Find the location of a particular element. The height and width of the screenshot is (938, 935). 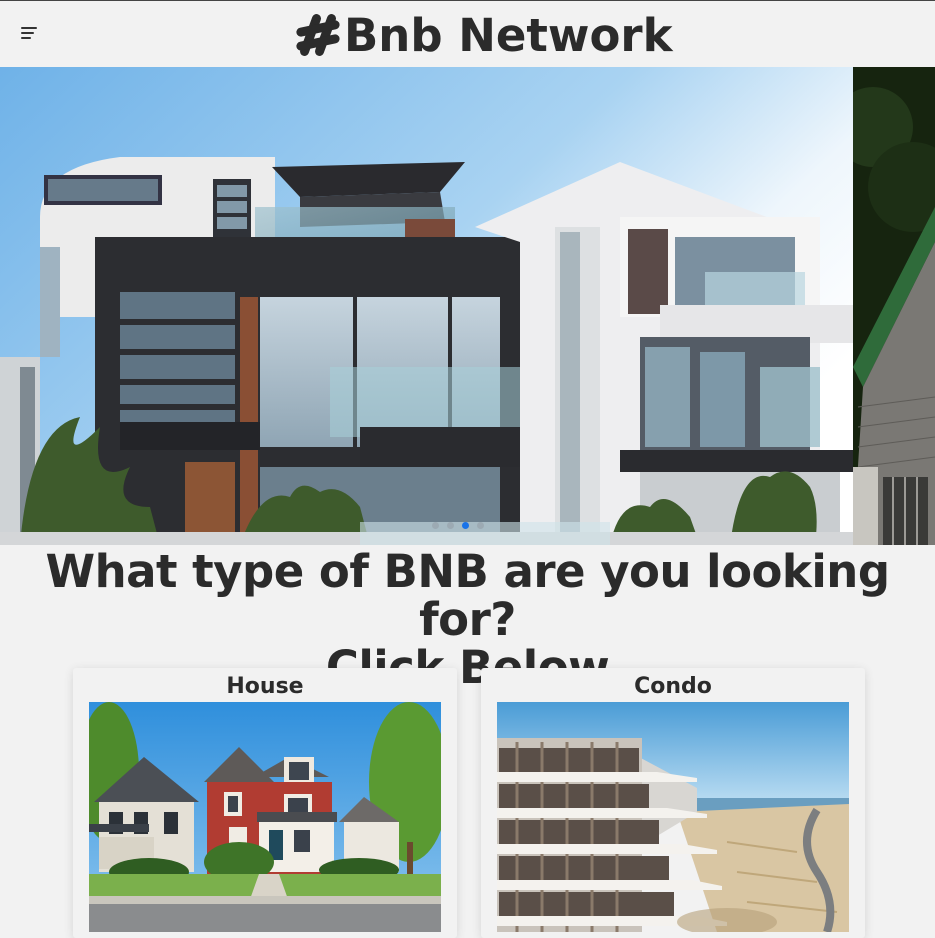

house-photo is located at coordinates (265, 817).